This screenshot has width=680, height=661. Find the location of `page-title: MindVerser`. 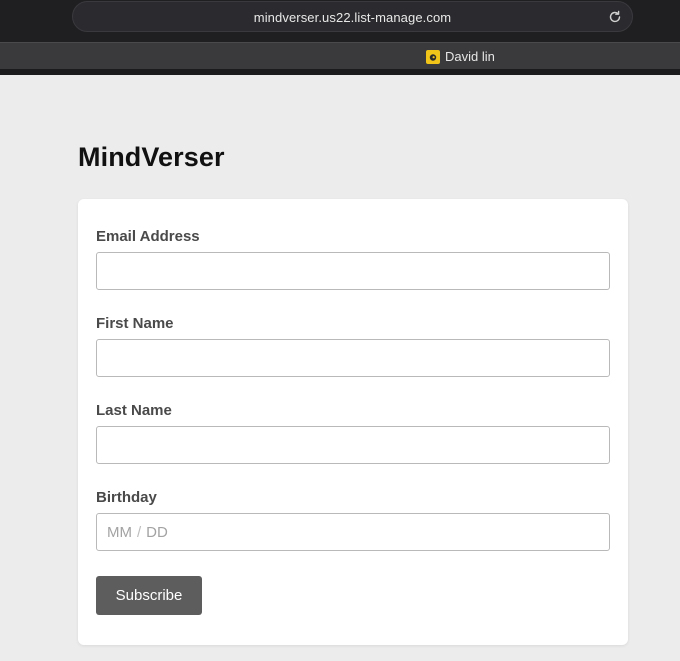

page-title: MindVerser is located at coordinates (151, 157).